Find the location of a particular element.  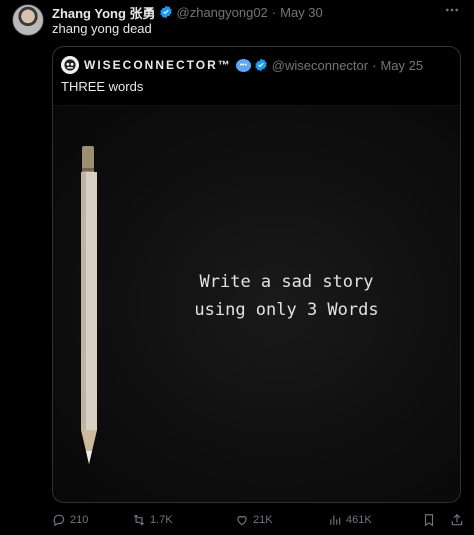

share-button is located at coordinates (459, 520).